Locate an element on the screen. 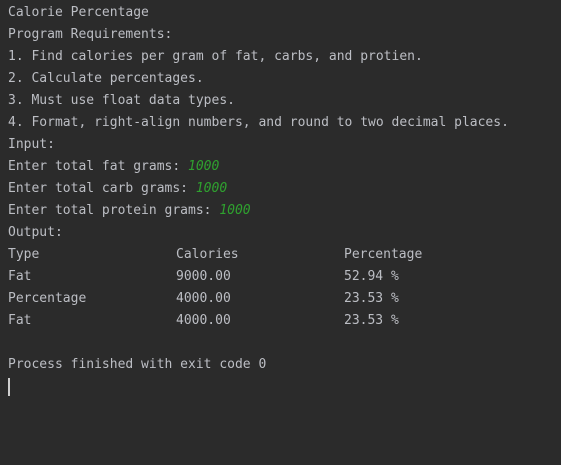 This screenshot has width=561, height=465. requirement-line: 2. Calculate percentages. is located at coordinates (106, 78).